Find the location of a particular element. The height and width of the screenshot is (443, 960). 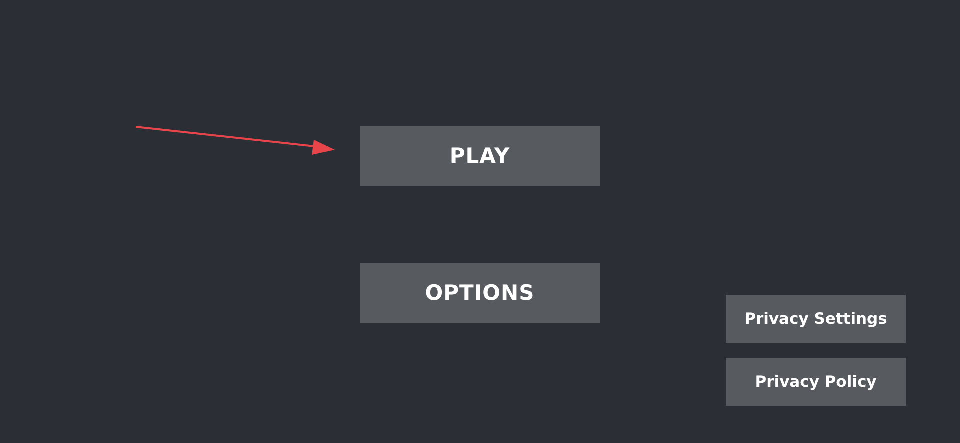

privacy-policy-button: Privacy Policy is located at coordinates (816, 382).